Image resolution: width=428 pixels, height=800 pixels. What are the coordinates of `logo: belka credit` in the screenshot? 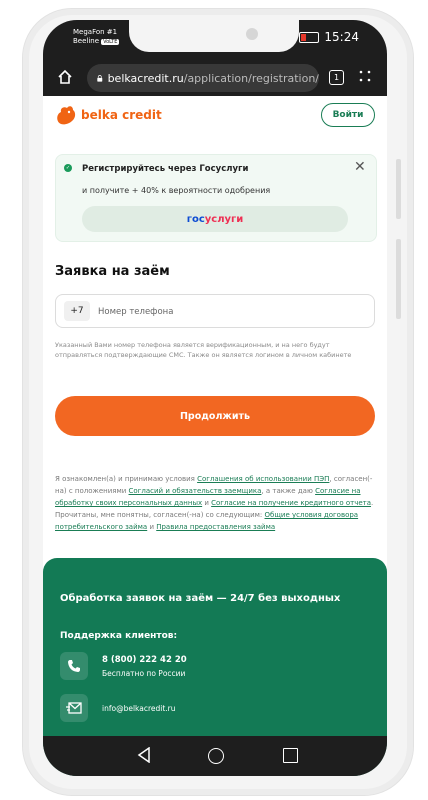 It's located at (108, 115).